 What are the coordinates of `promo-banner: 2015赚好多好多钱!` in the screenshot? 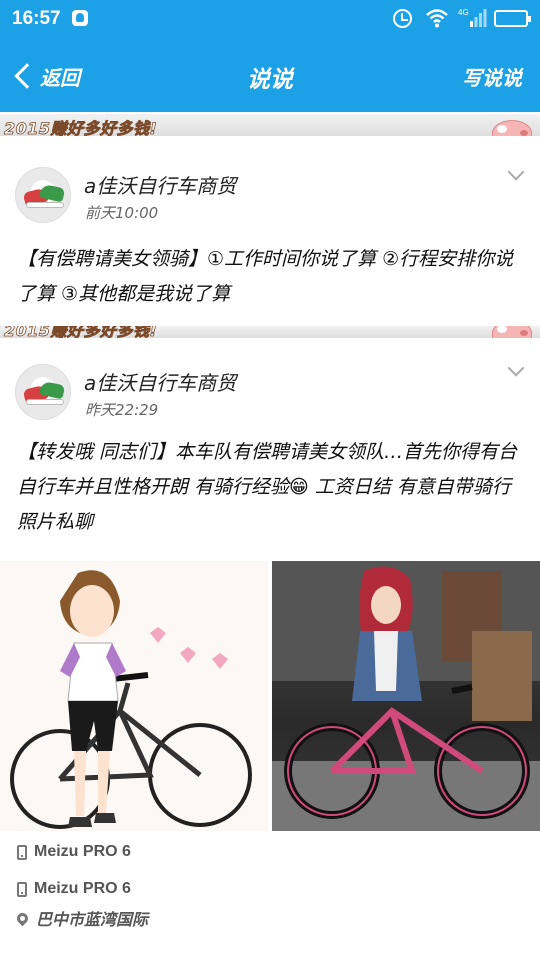 It's located at (270, 125).